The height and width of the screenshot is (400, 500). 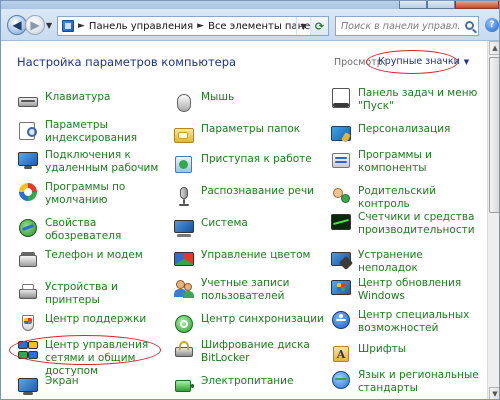 I want to click on item-label: Мышь, so click(x=217, y=97).